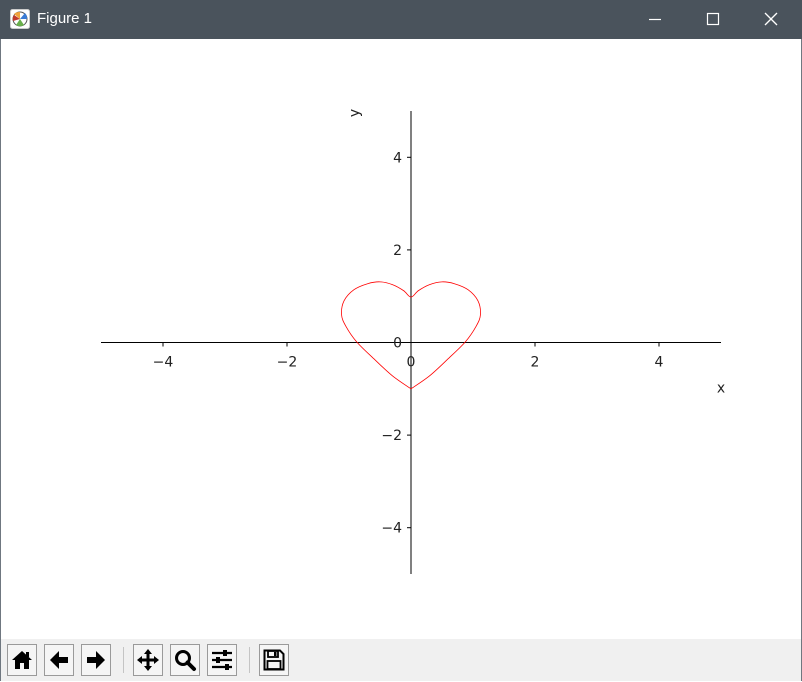 The width and height of the screenshot is (802, 682). I want to click on magnifier-icon, so click(185, 660).